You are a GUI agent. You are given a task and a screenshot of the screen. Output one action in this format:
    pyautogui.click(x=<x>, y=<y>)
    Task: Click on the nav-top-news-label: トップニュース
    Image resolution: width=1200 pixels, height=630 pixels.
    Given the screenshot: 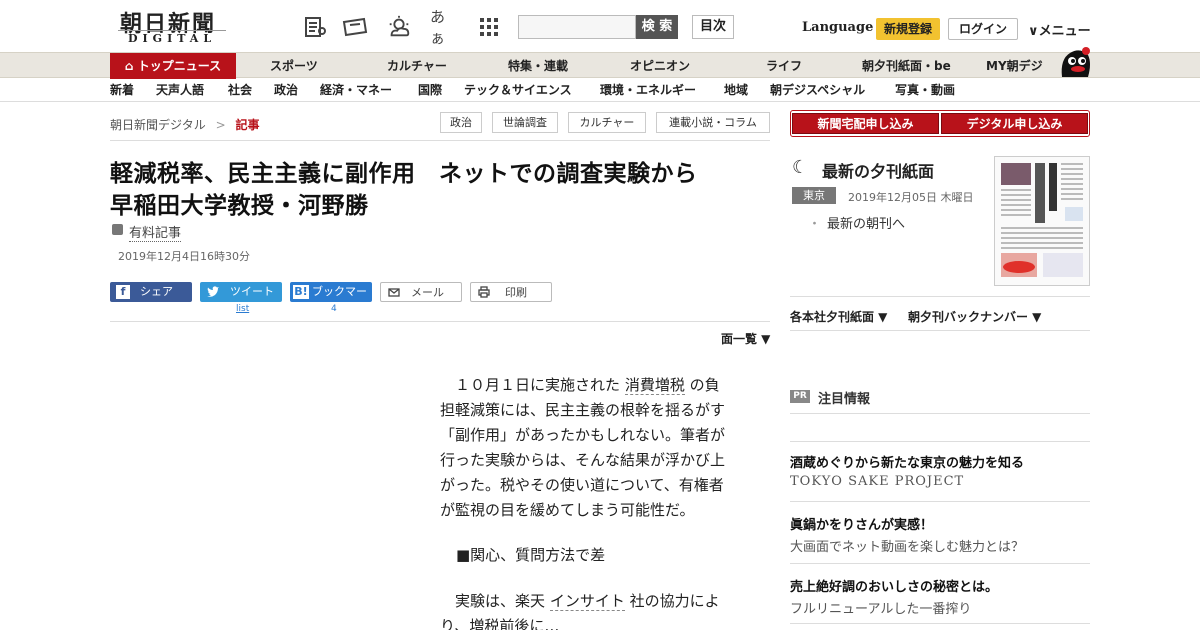 What is the action you would take?
    pyautogui.click(x=179, y=66)
    